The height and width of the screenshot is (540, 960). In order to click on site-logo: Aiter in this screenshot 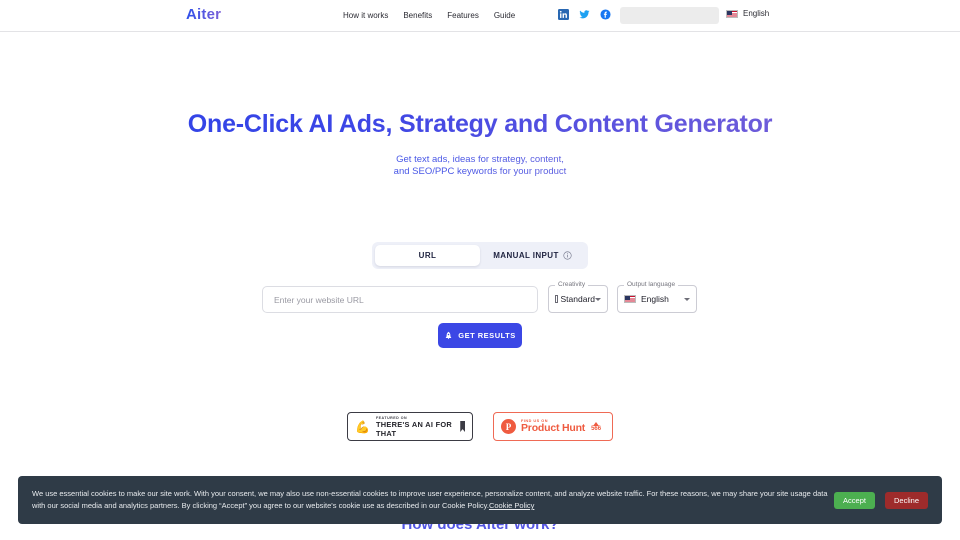, I will do `click(203, 14)`.